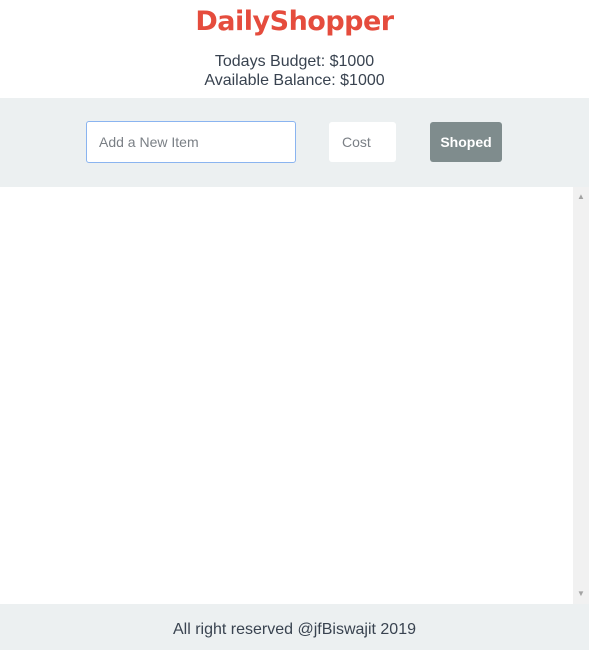  What do you see at coordinates (466, 142) in the screenshot?
I see `shoped-button: Shoped` at bounding box center [466, 142].